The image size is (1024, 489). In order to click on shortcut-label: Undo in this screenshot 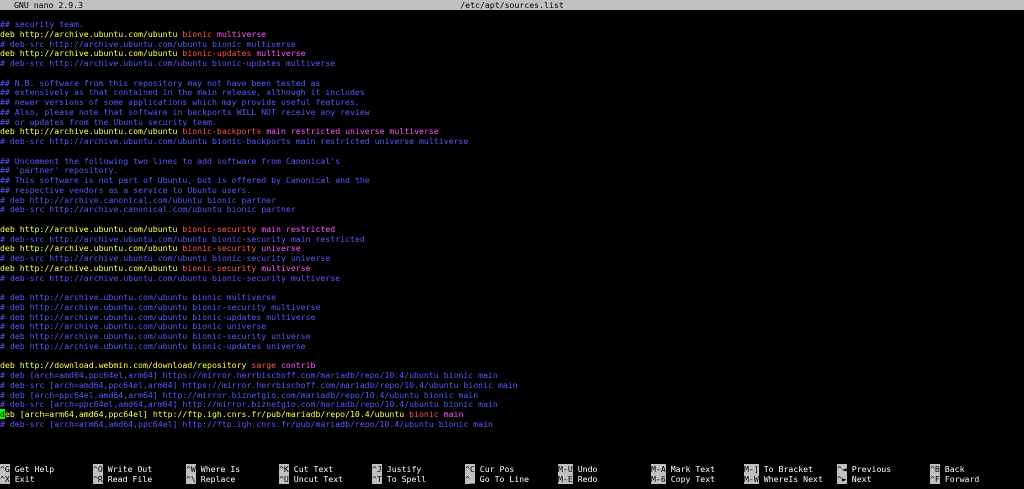, I will do `click(587, 469)`.